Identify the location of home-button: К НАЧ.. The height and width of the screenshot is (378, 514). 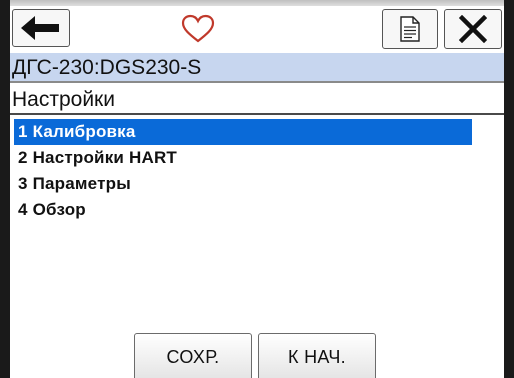
(317, 355).